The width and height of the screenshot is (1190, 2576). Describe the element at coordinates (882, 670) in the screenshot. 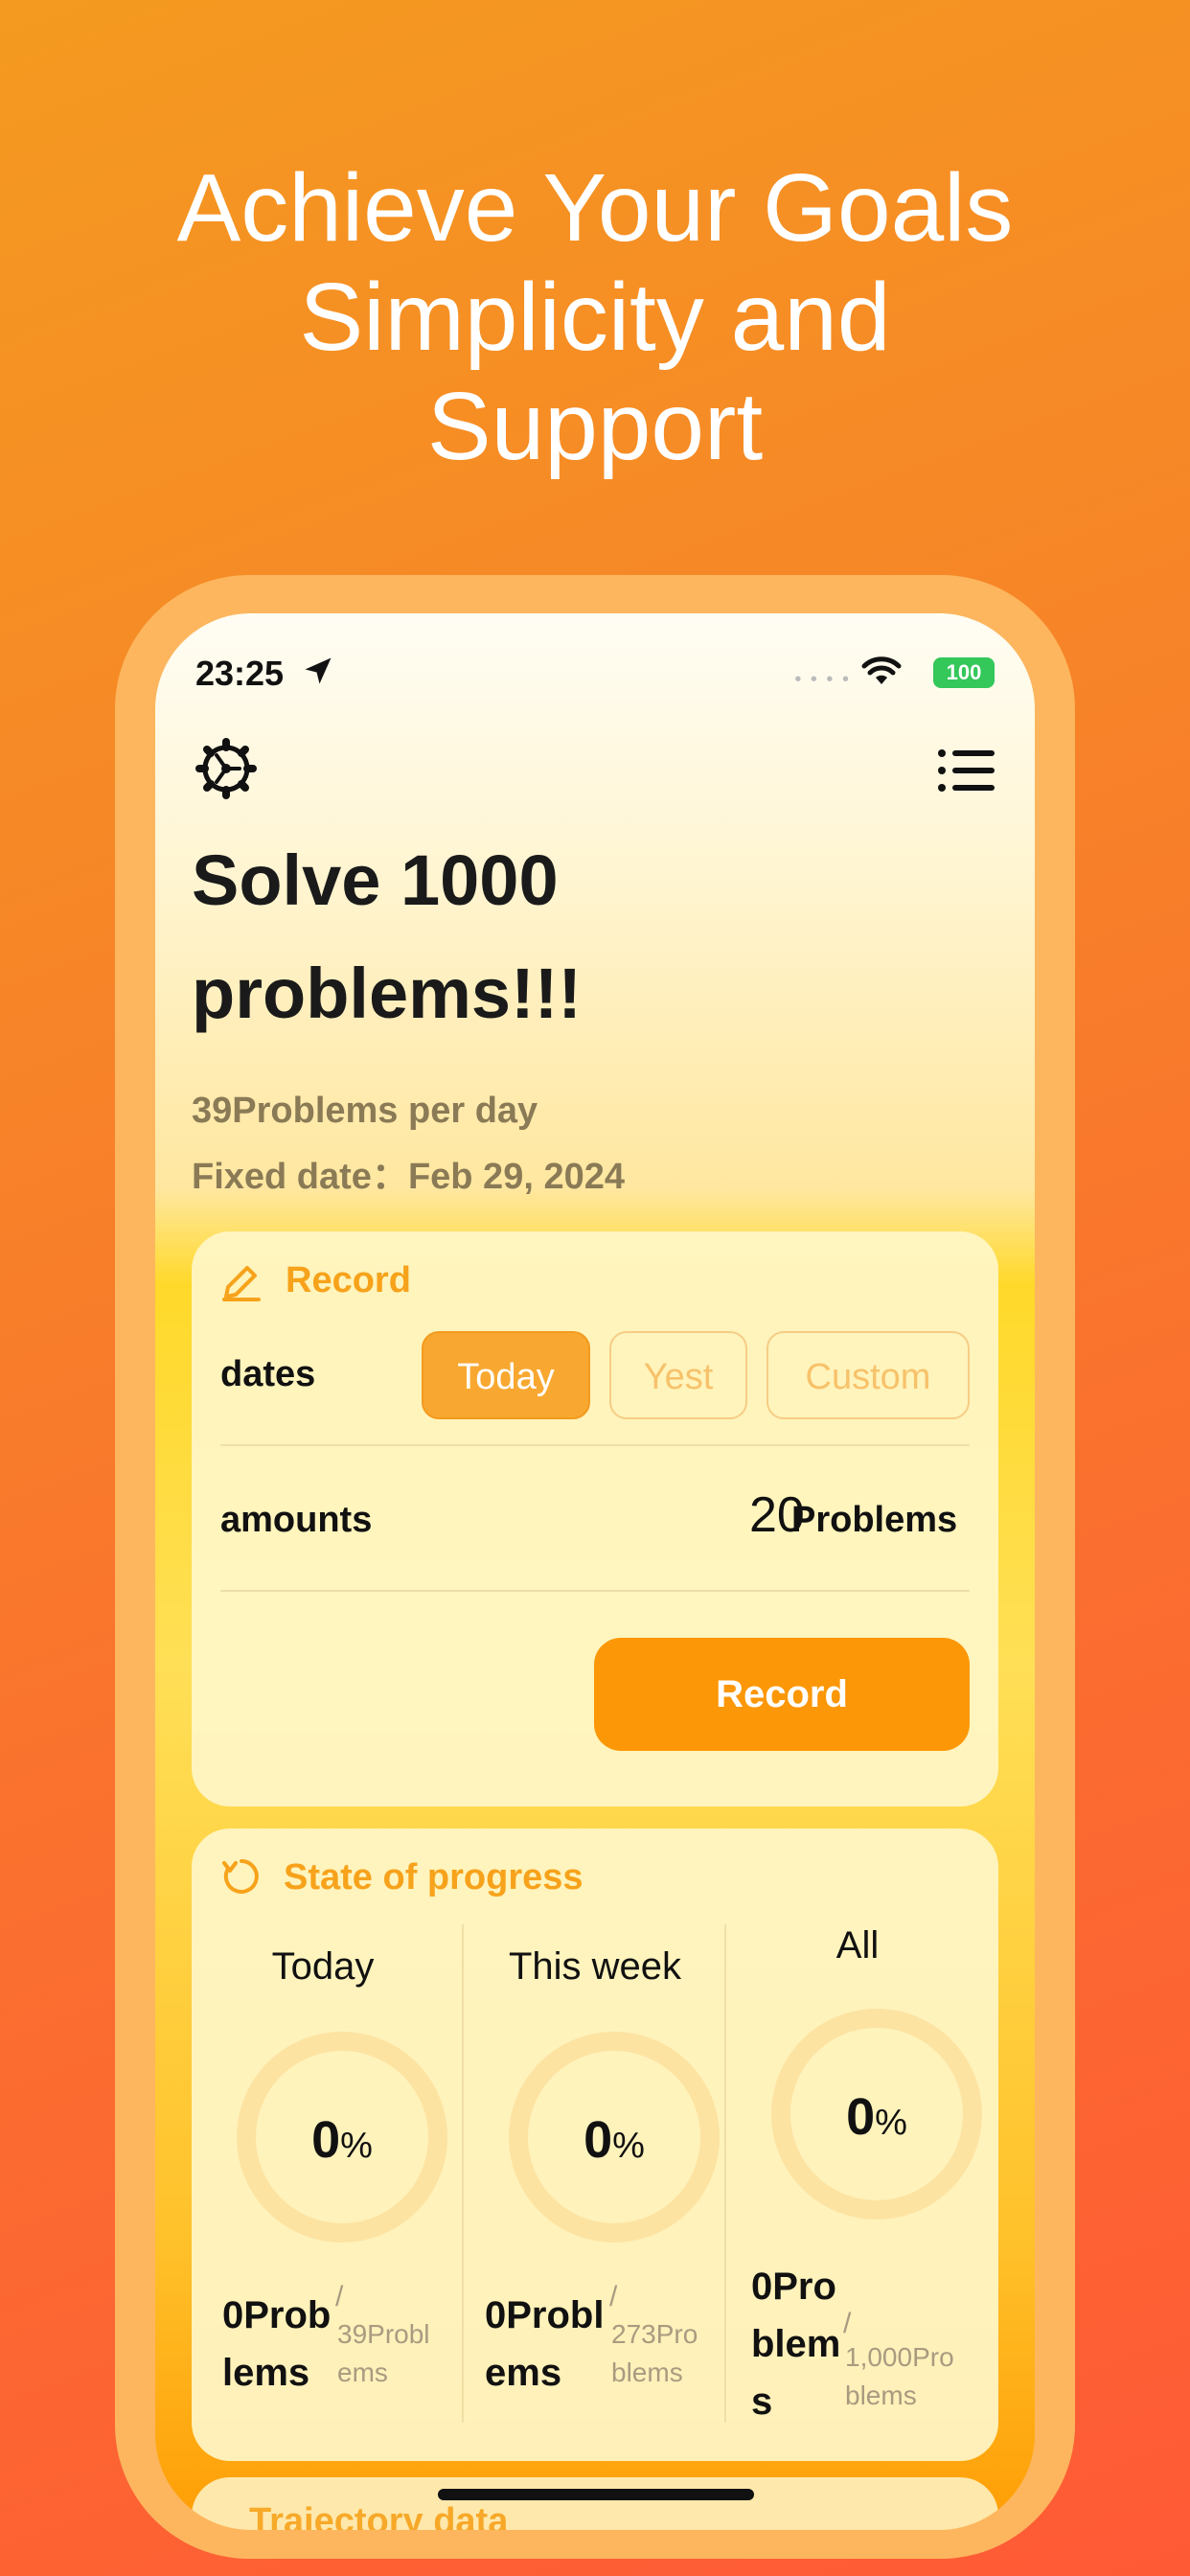

I see `wifi-icon` at that location.